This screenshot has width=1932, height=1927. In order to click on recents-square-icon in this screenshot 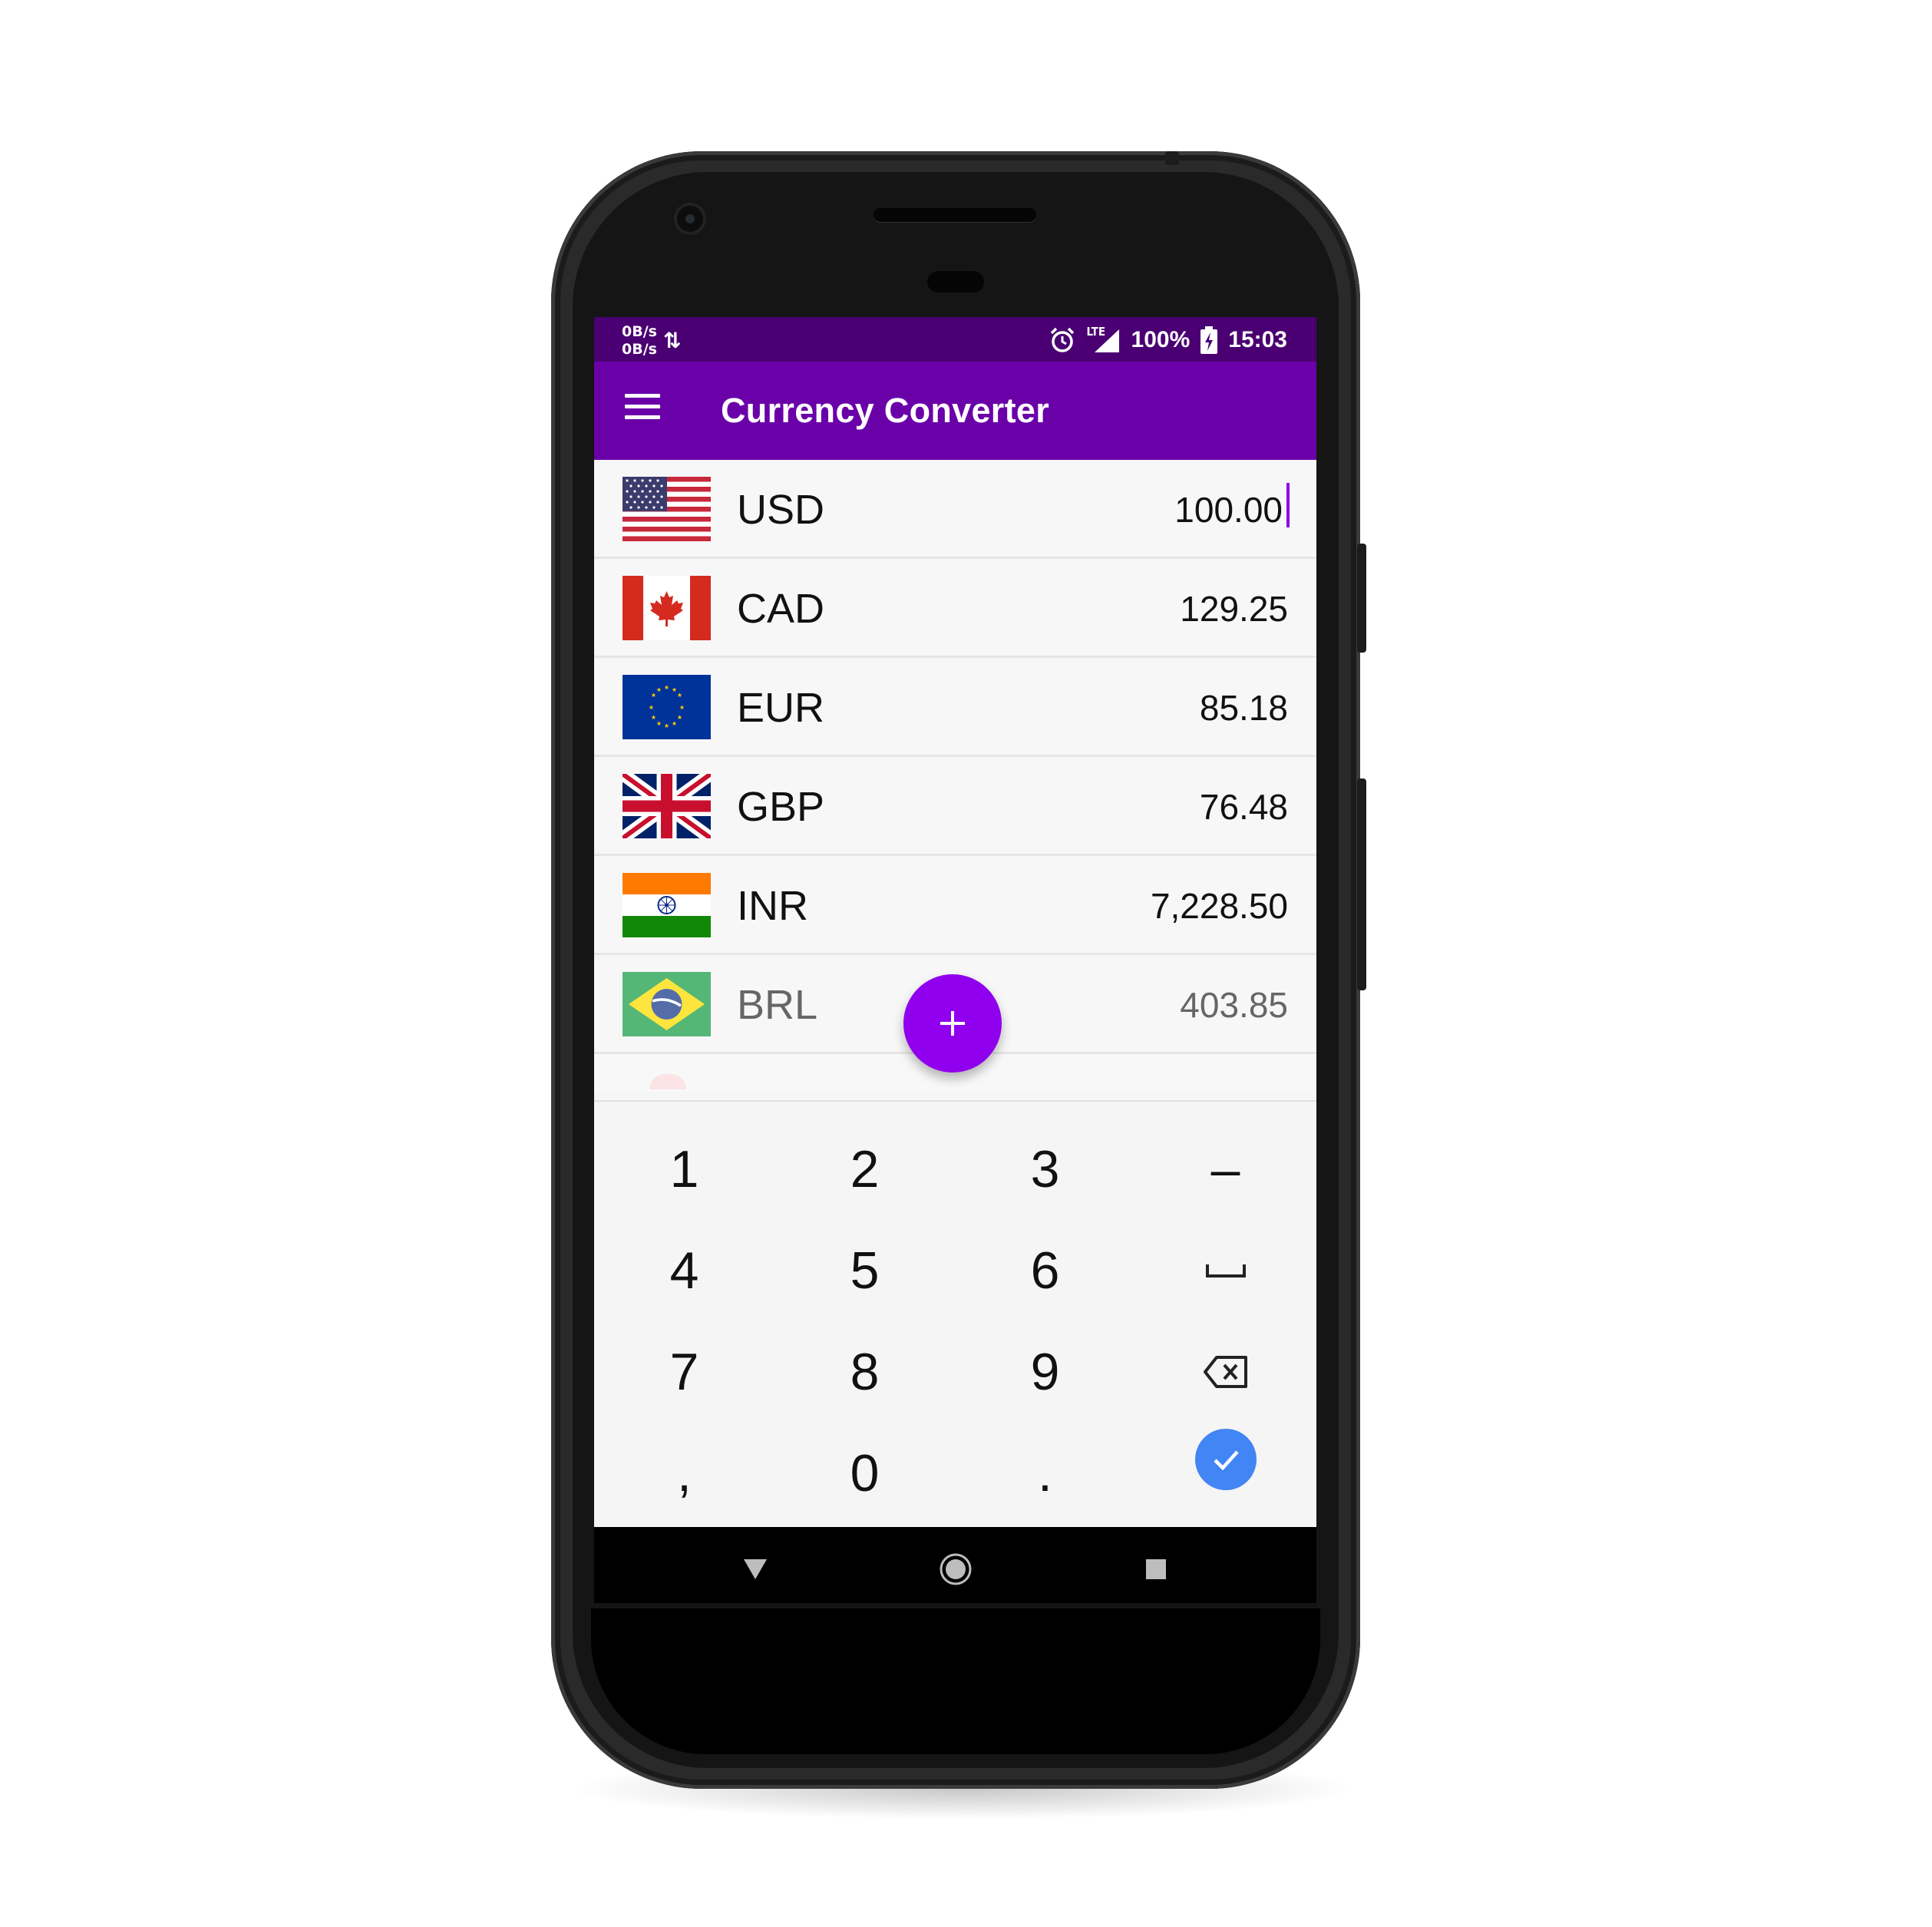, I will do `click(1156, 1569)`.